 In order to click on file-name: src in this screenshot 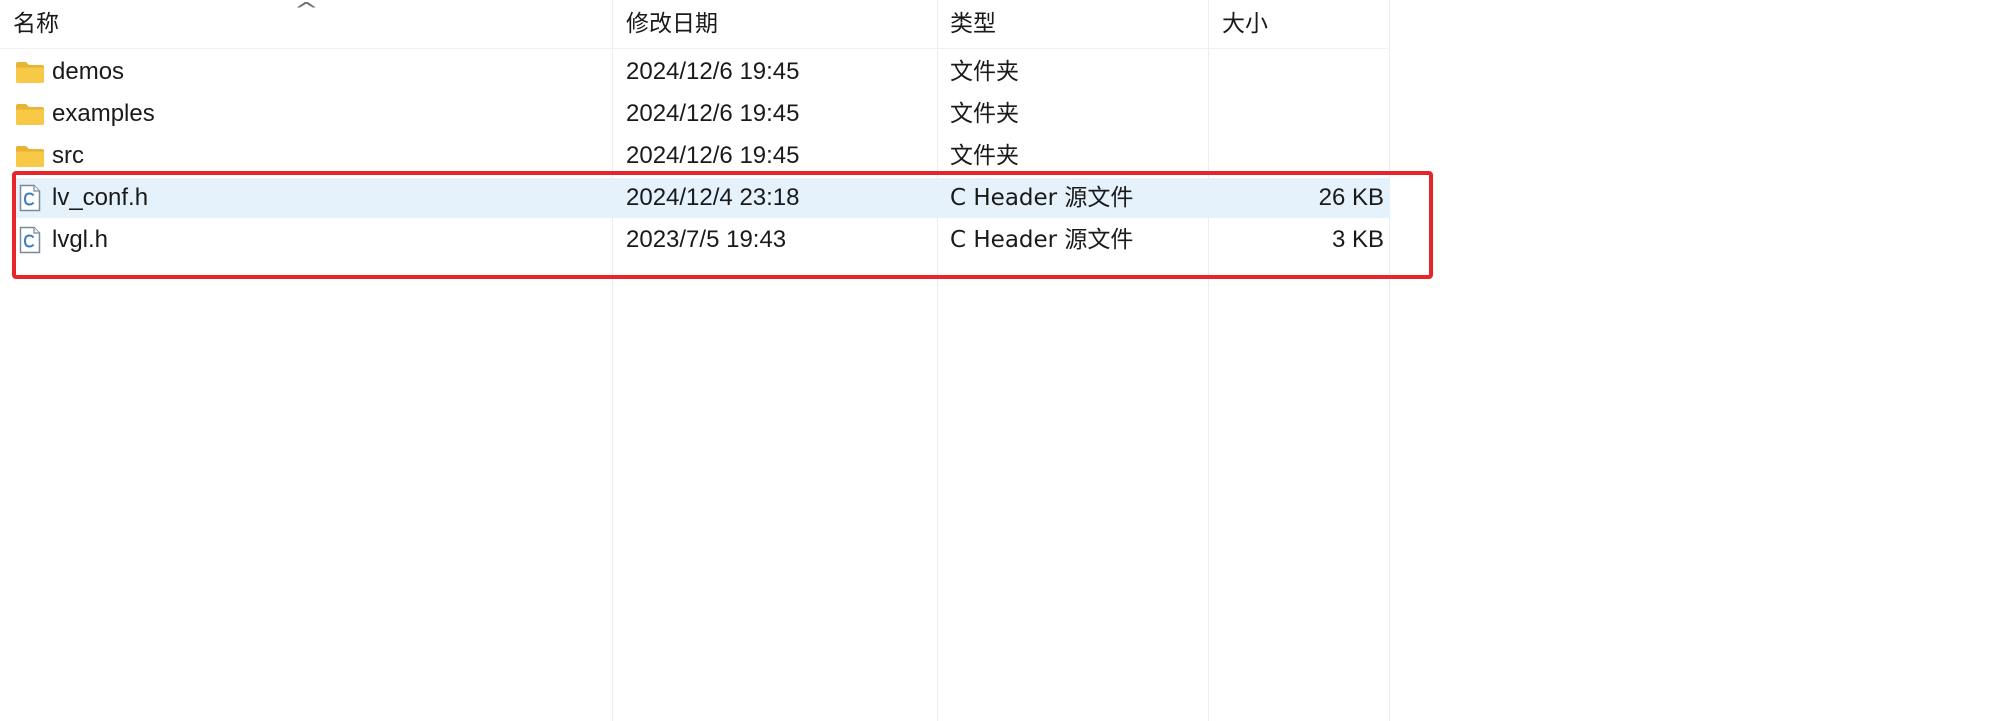, I will do `click(68, 155)`.